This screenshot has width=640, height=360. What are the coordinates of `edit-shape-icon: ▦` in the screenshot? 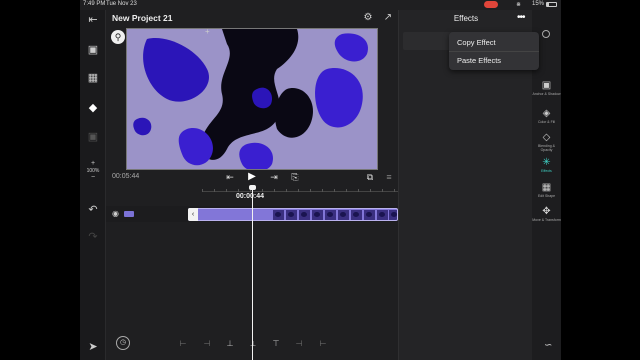 It's located at (546, 187).